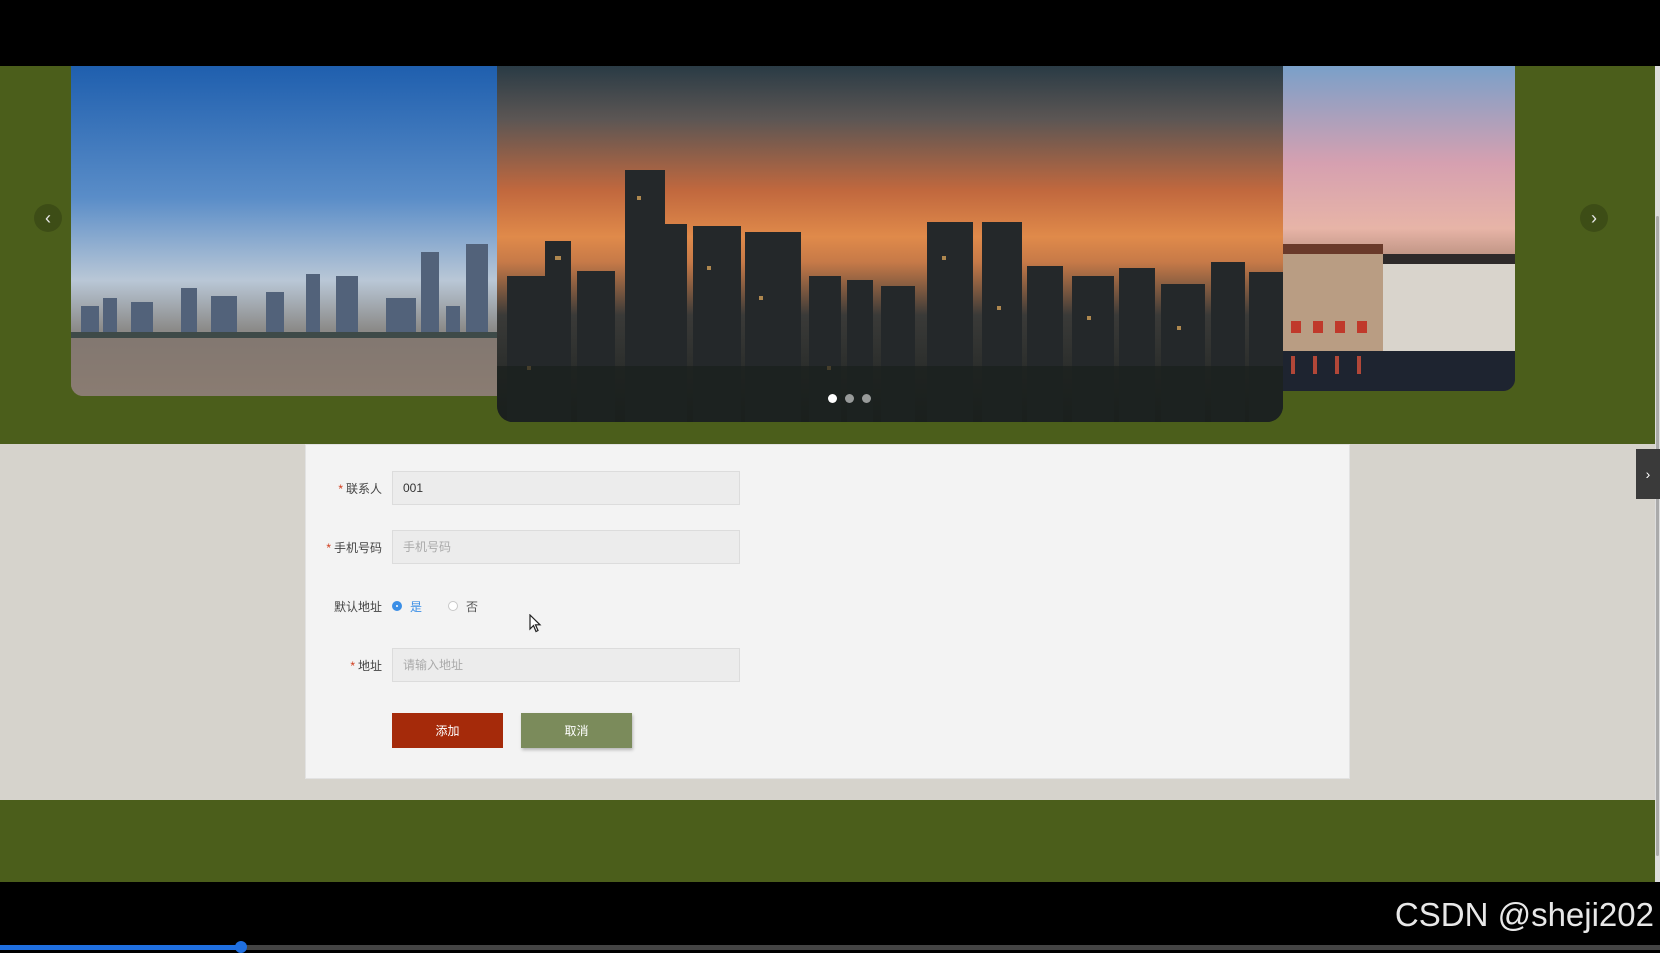 This screenshot has height=953, width=1660. I want to click on address-input, so click(566, 665).